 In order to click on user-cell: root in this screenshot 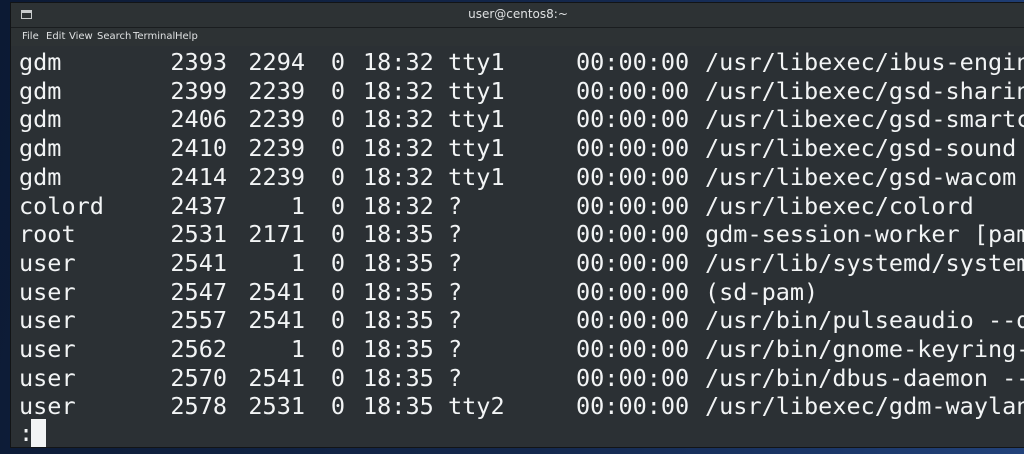, I will do `click(47, 234)`.